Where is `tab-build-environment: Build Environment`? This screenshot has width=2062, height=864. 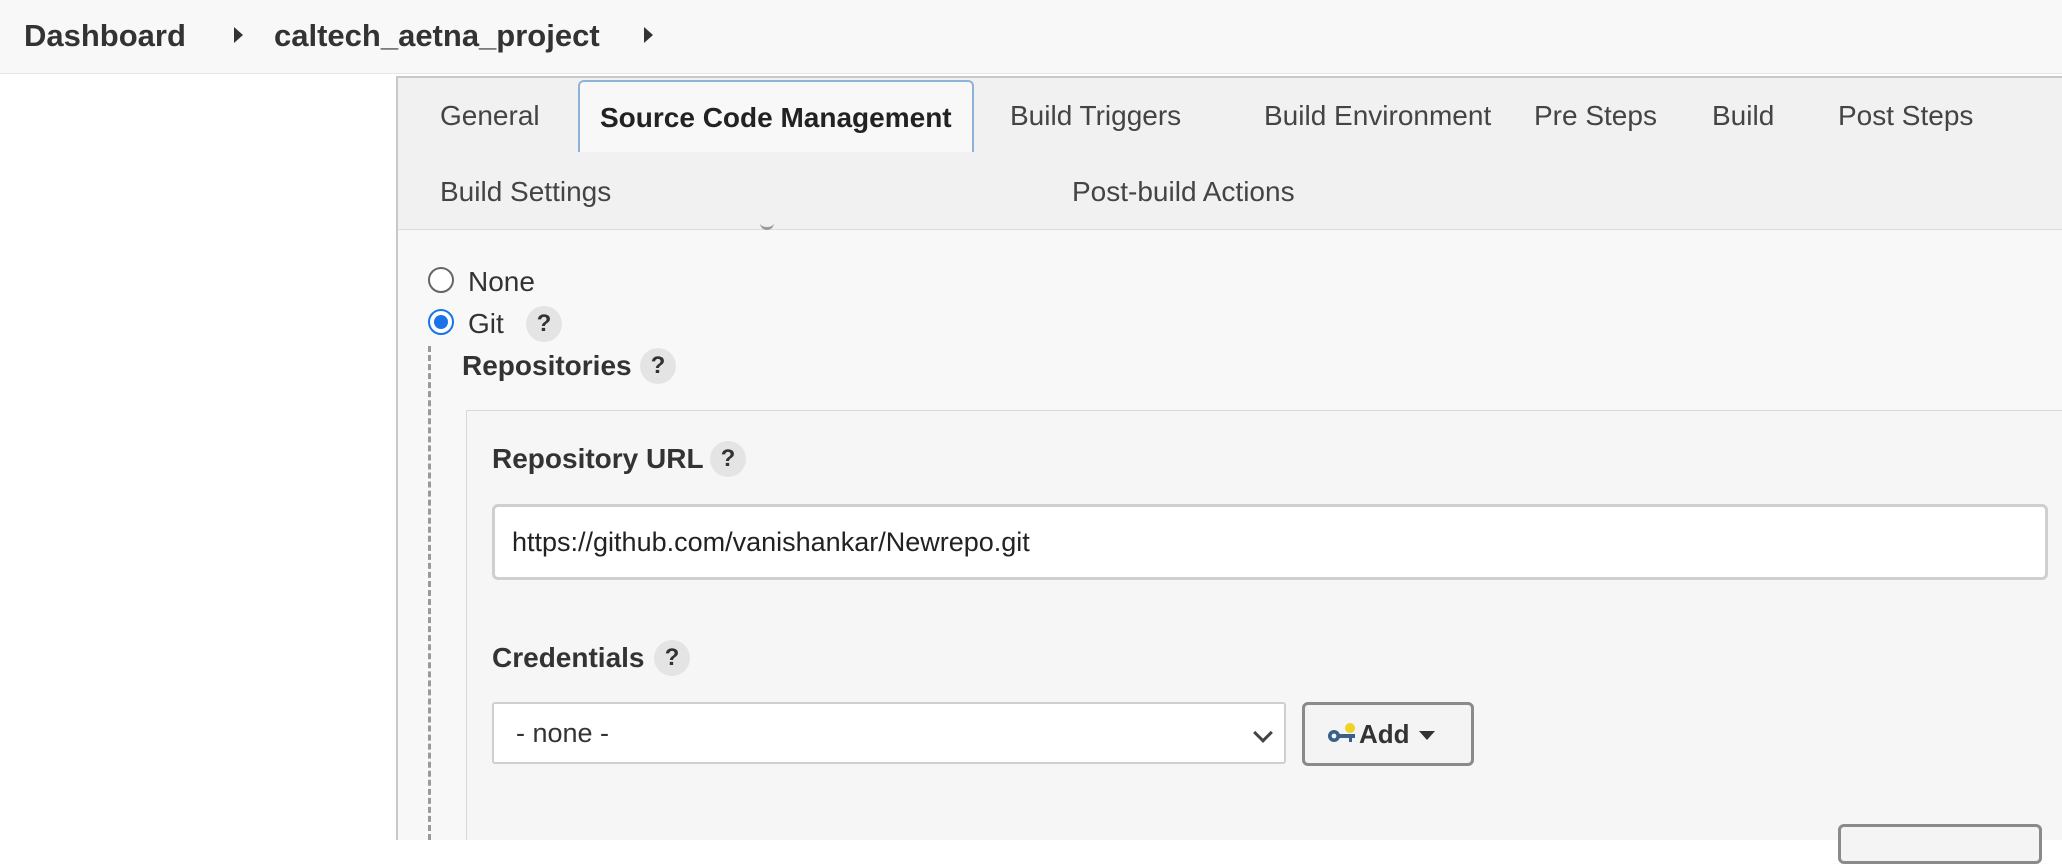 tab-build-environment: Build Environment is located at coordinates (1377, 116).